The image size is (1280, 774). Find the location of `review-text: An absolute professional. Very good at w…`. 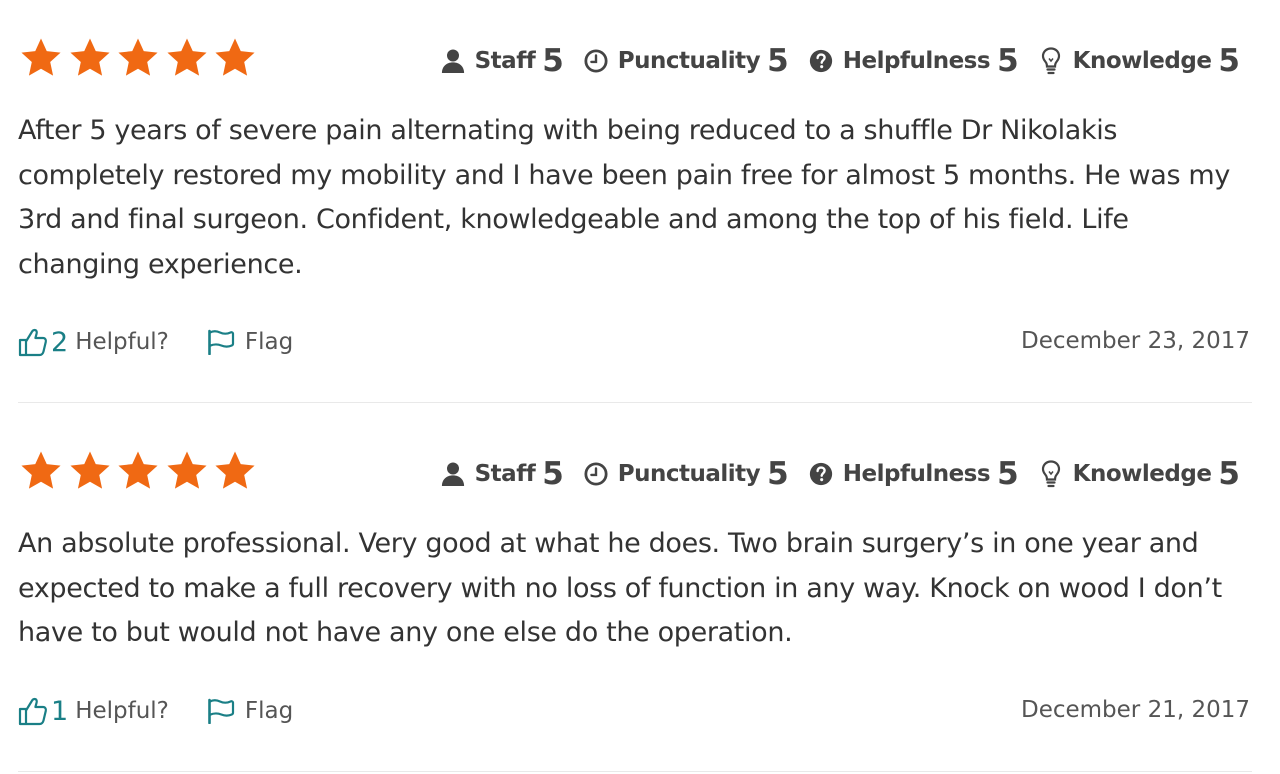

review-text: An absolute professional. Very good at w… is located at coordinates (620, 588).